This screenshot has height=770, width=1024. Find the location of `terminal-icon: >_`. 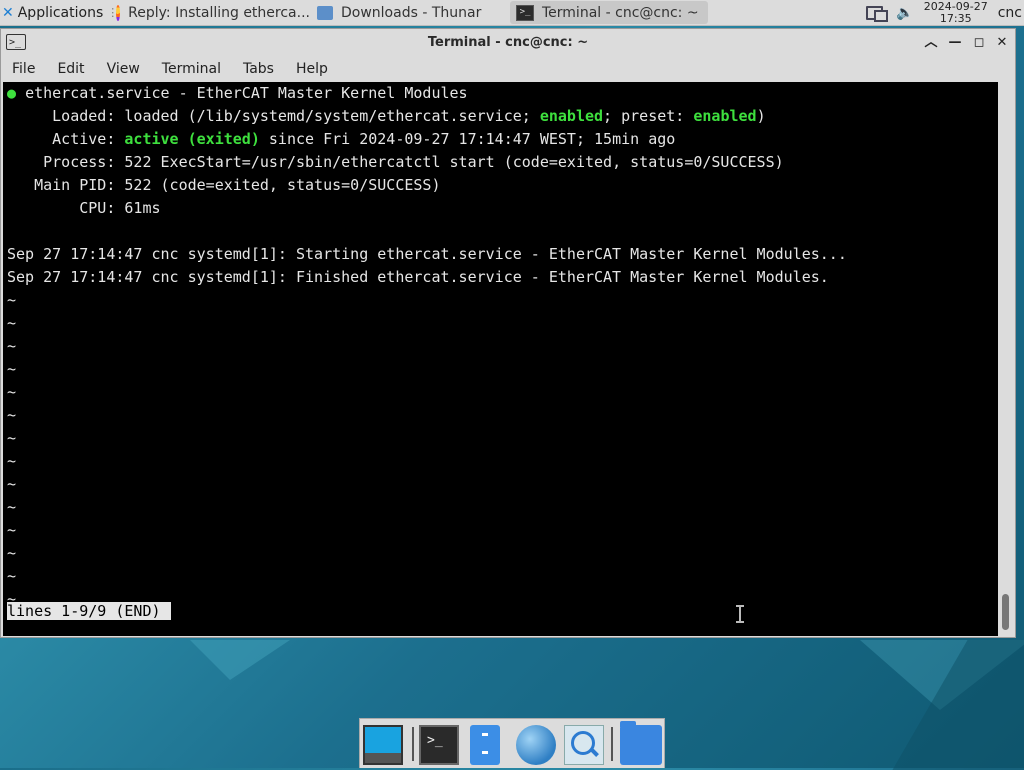

terminal-icon: >_ is located at coordinates (525, 12).